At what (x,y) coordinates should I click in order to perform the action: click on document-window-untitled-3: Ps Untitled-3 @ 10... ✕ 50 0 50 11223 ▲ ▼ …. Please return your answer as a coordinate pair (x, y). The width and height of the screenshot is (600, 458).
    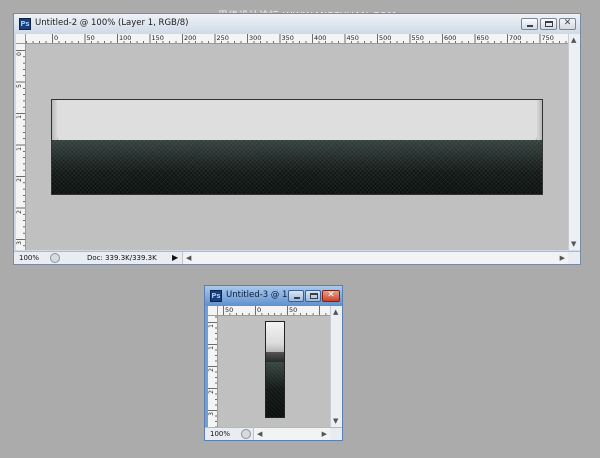
    Looking at the image, I should click on (273, 363).